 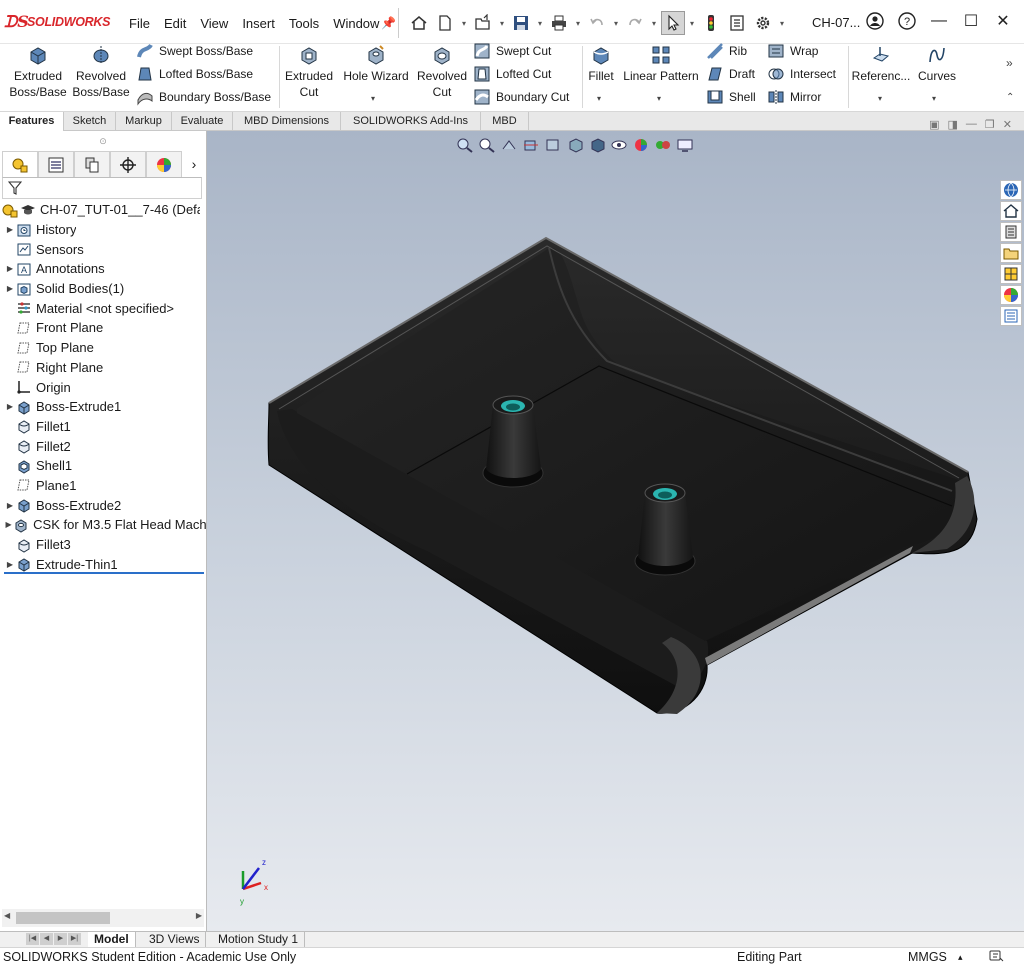 What do you see at coordinates (939, 21) in the screenshot?
I see `minimize-icon: —` at bounding box center [939, 21].